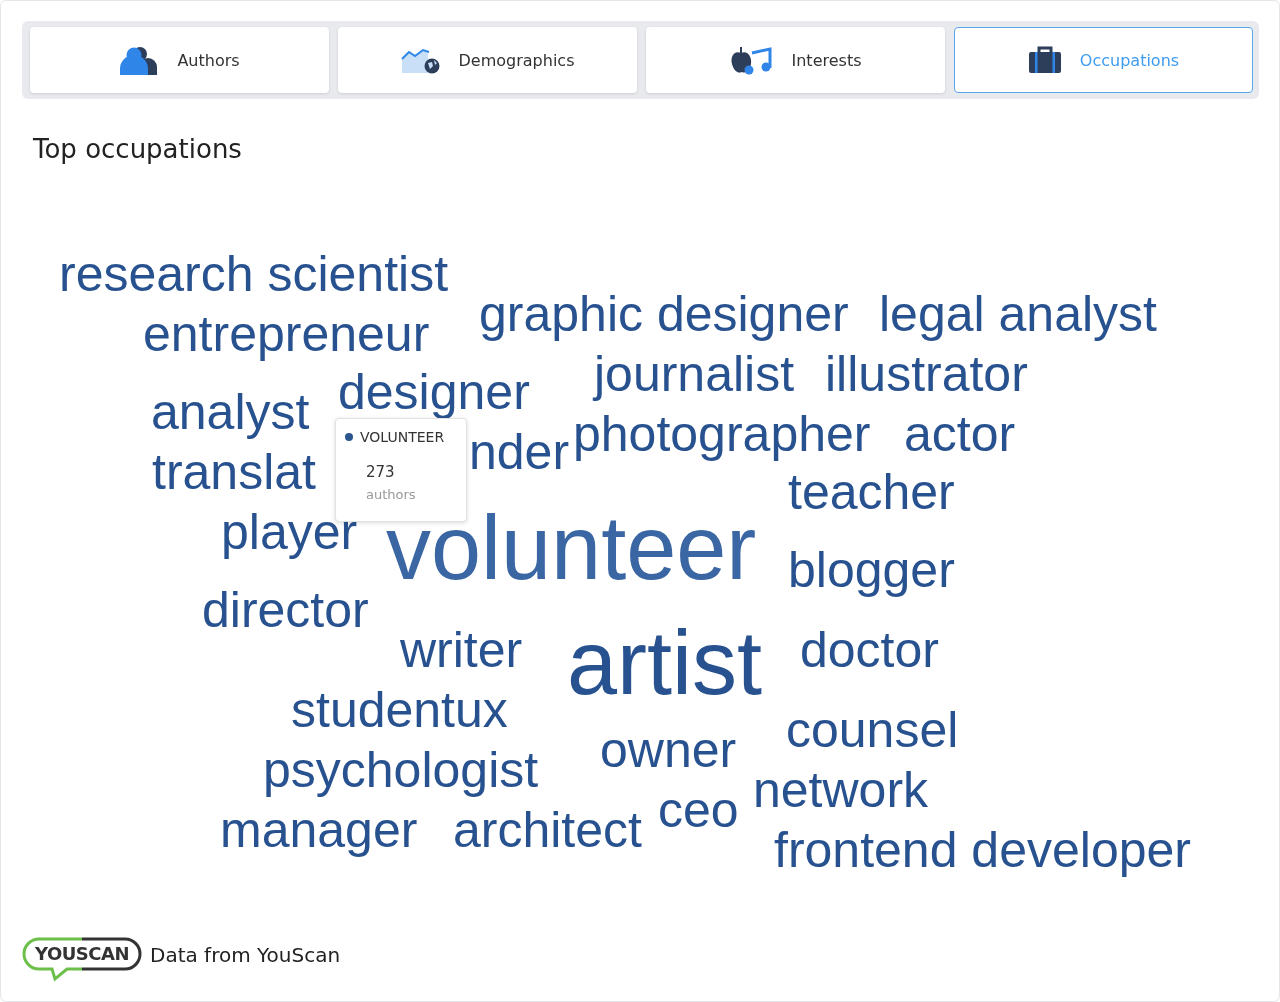 This screenshot has width=1280, height=1002. Describe the element at coordinates (751, 60) in the screenshot. I see `apple-music-icon` at that location.